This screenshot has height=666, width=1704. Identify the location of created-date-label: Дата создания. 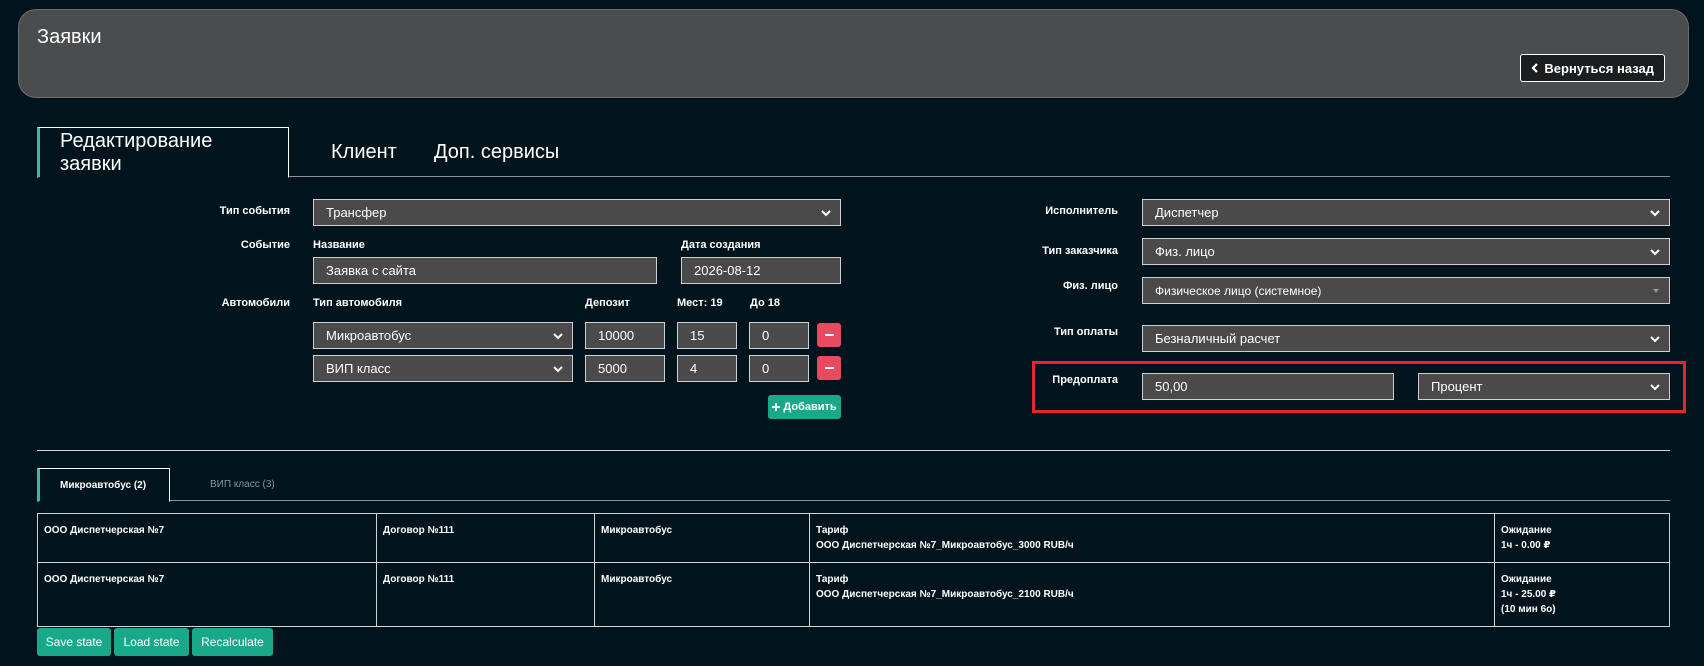
(721, 245).